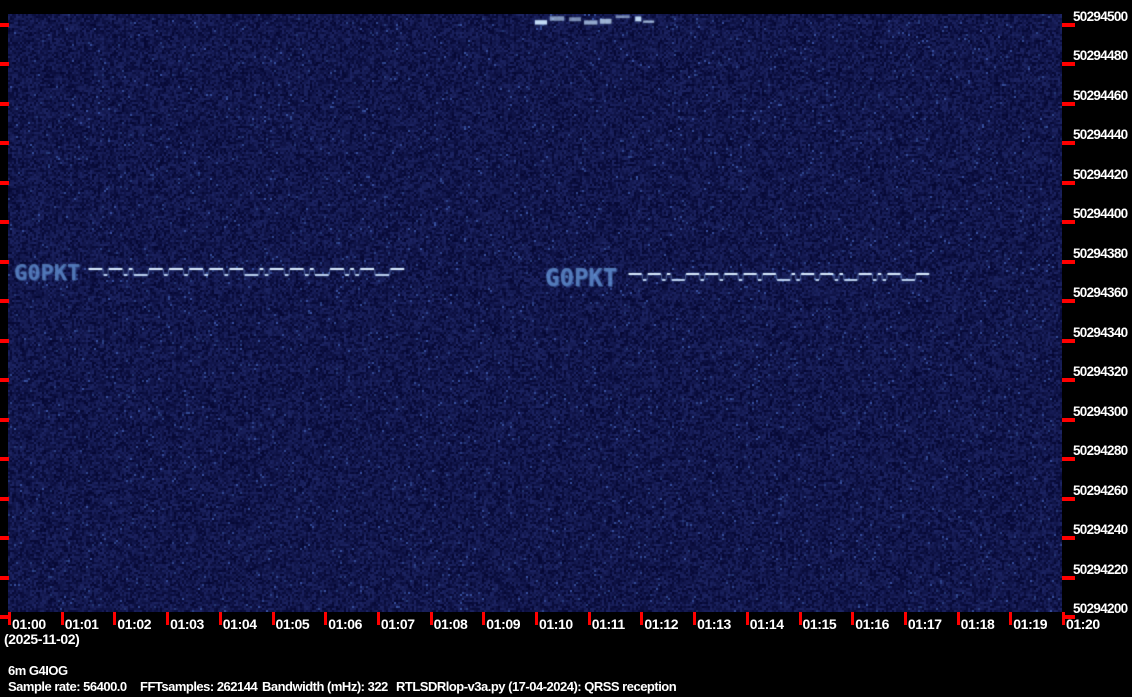  Describe the element at coordinates (872, 624) in the screenshot. I see `time-tick-label: 01:16` at that location.